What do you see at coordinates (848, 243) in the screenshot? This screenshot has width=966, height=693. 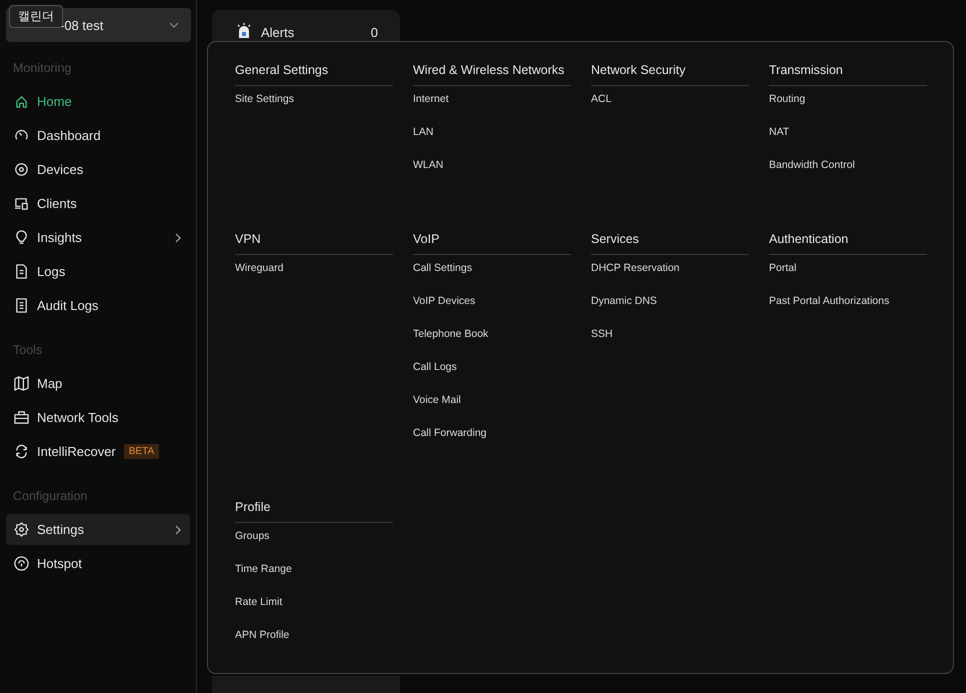 I see `menu-section-title: Authentication` at bounding box center [848, 243].